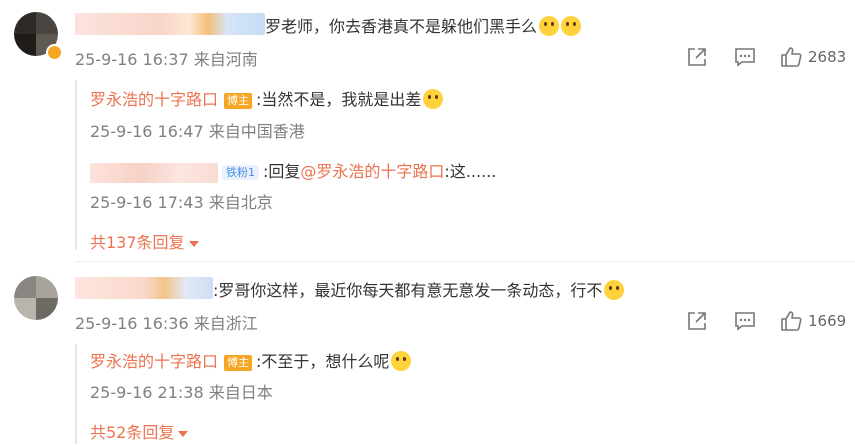  I want to click on comment-actions: 2683, so click(766, 57).